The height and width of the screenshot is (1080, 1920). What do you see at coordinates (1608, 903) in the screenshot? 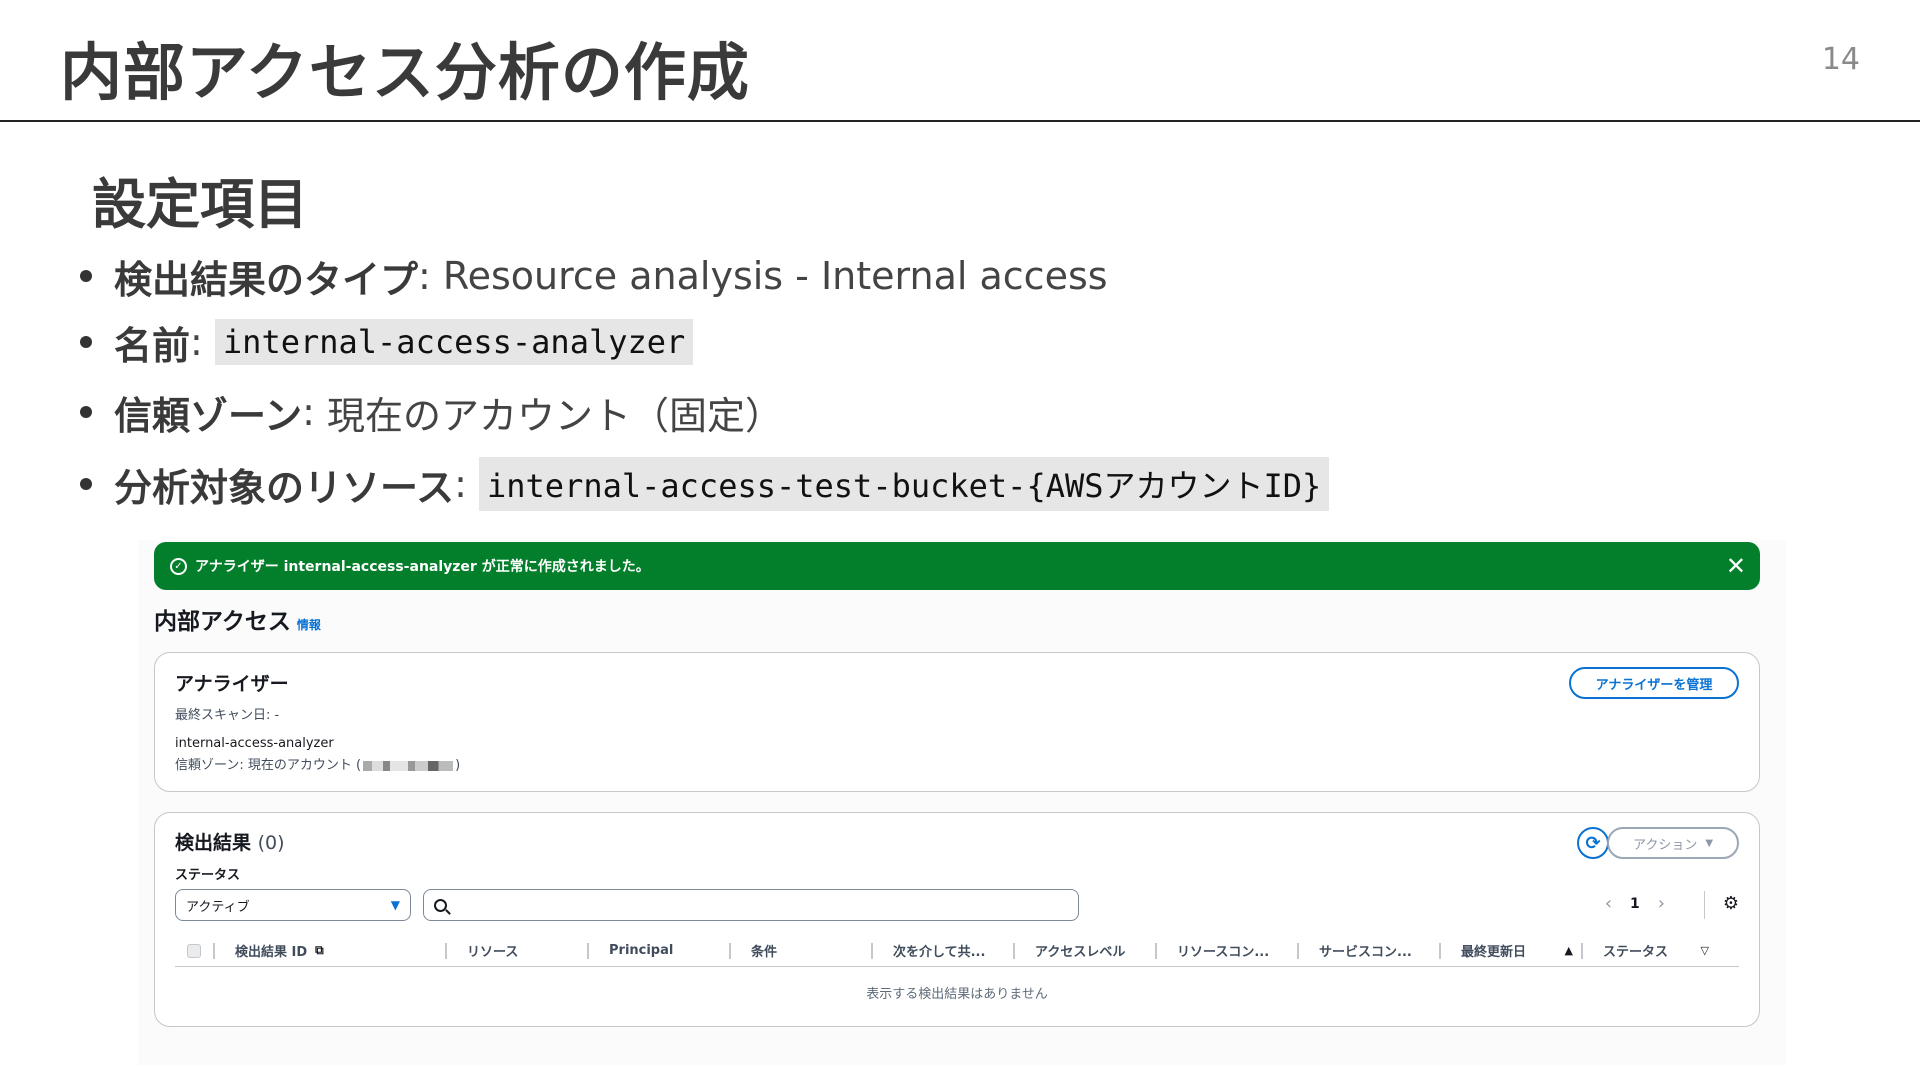
I see `chevron-left-icon: ‹` at bounding box center [1608, 903].